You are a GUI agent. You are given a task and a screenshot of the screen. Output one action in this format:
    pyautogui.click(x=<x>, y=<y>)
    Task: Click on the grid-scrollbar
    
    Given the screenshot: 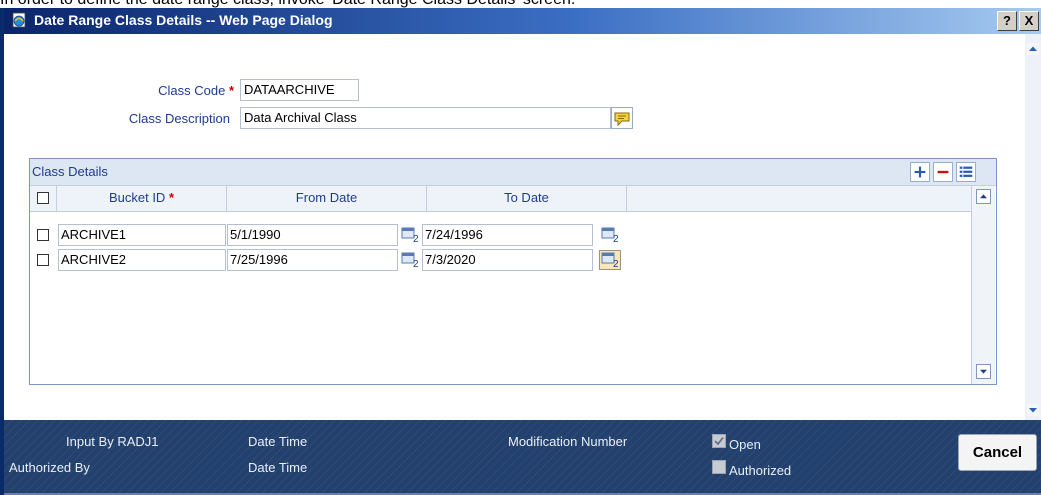 What is the action you would take?
    pyautogui.click(x=983, y=285)
    